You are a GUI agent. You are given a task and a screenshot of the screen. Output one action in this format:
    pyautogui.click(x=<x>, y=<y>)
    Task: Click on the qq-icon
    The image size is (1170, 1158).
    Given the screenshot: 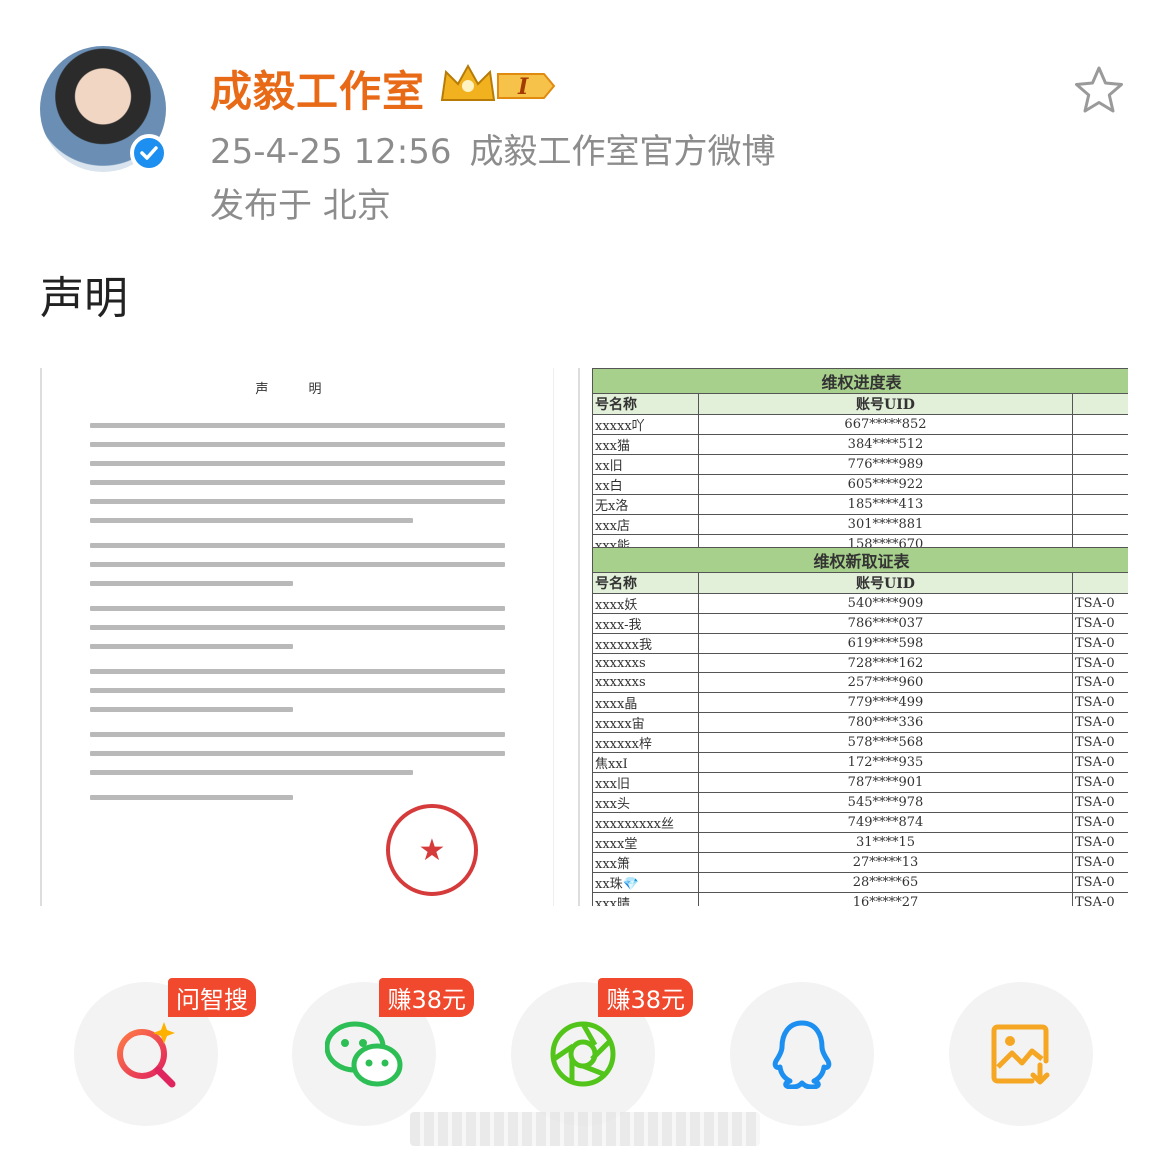 What is the action you would take?
    pyautogui.click(x=802, y=1054)
    